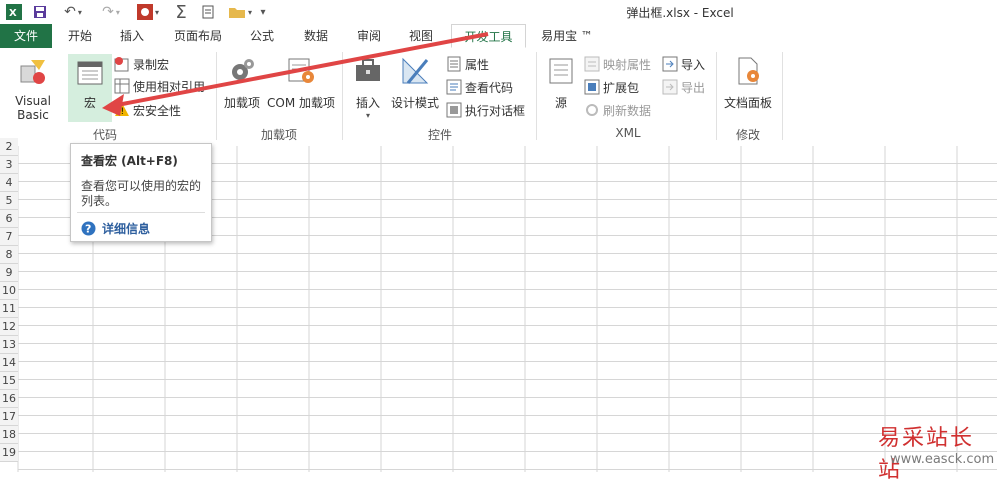  What do you see at coordinates (113, 105) in the screenshot?
I see `arrow-head` at bounding box center [113, 105].